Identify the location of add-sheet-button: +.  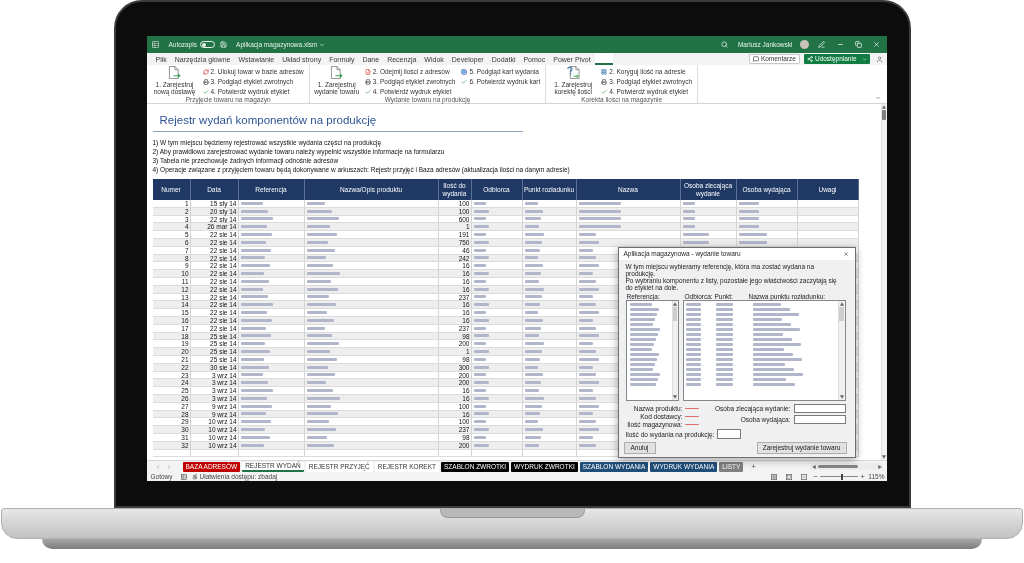
(754, 466).